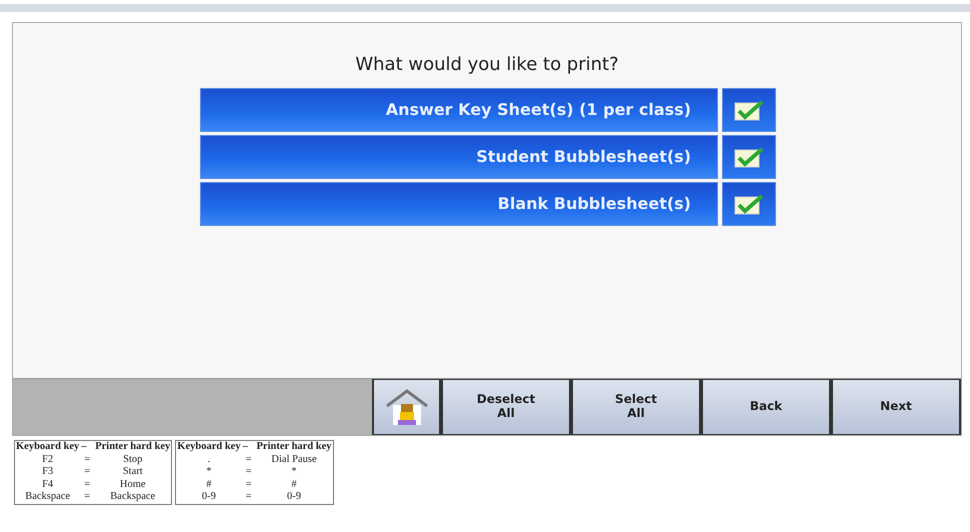 The width and height of the screenshot is (970, 532). What do you see at coordinates (459, 157) in the screenshot?
I see `option-button: Student Bubblesheet(s)` at bounding box center [459, 157].